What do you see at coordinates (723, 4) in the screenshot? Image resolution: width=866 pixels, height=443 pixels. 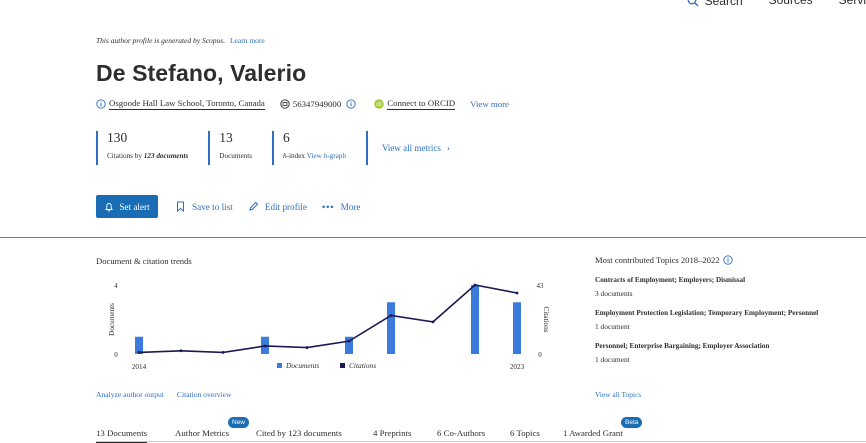 I see `nav-search-label: Search` at bounding box center [723, 4].